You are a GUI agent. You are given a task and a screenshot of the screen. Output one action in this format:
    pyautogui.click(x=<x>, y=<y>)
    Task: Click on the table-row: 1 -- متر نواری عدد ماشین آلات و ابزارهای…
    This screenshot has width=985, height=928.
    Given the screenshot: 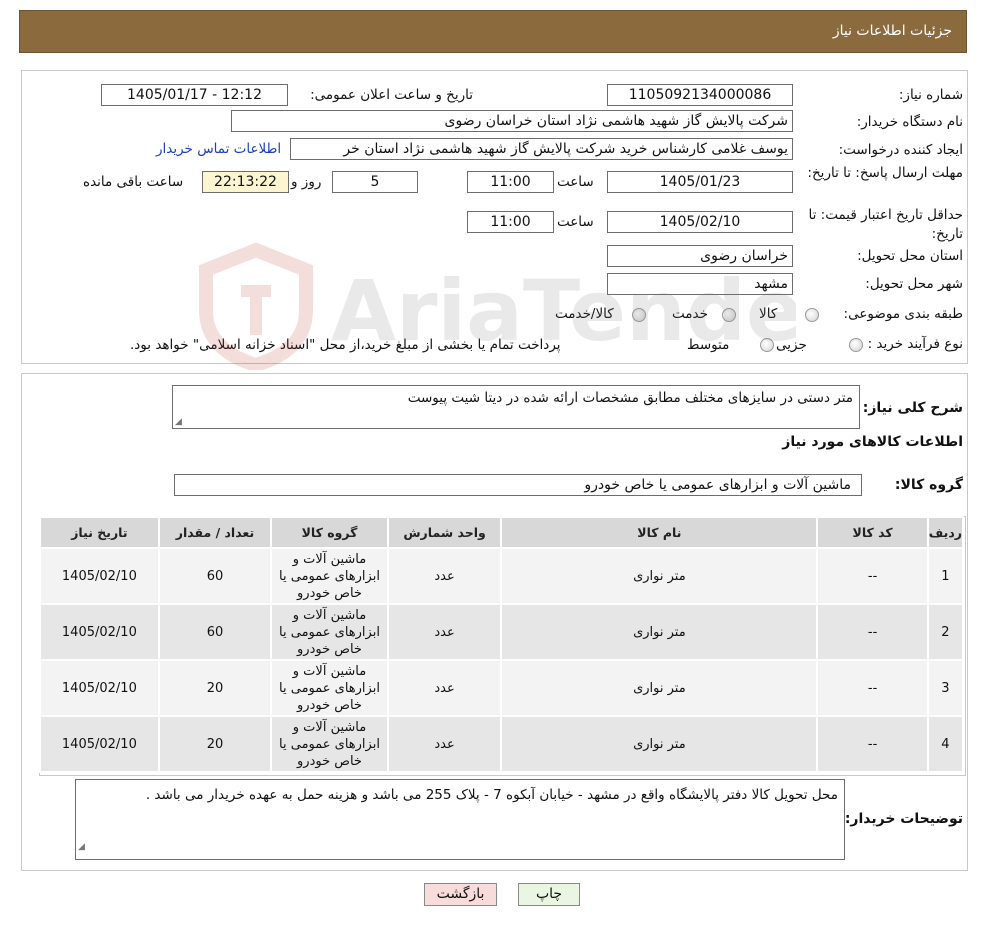 What is the action you would take?
    pyautogui.click(x=502, y=576)
    